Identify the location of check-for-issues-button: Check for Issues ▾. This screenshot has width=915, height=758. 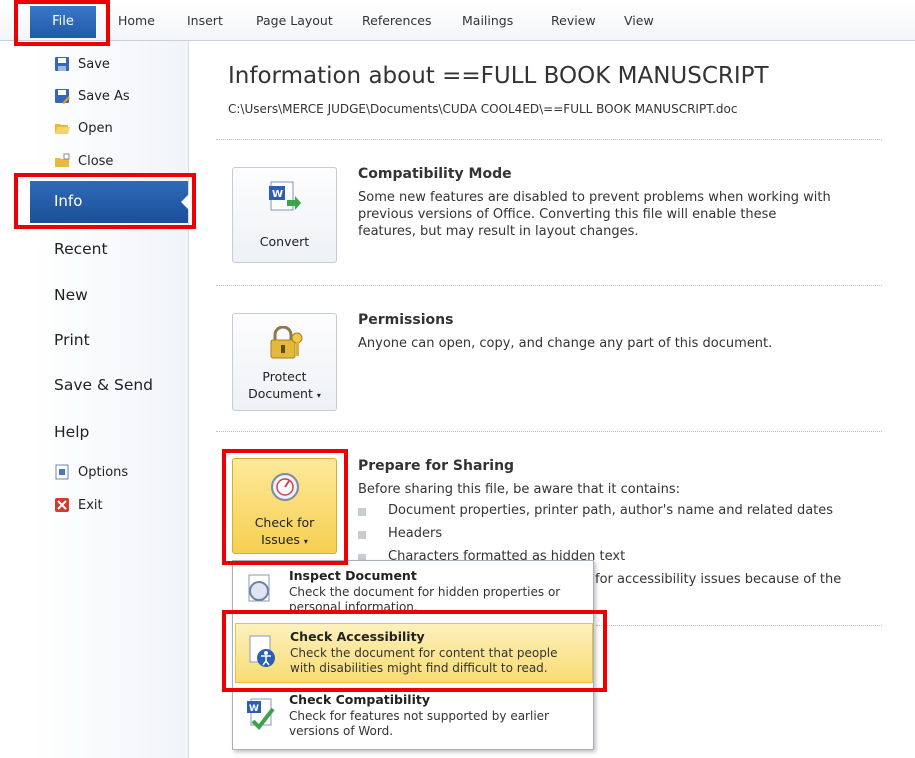
(284, 506).